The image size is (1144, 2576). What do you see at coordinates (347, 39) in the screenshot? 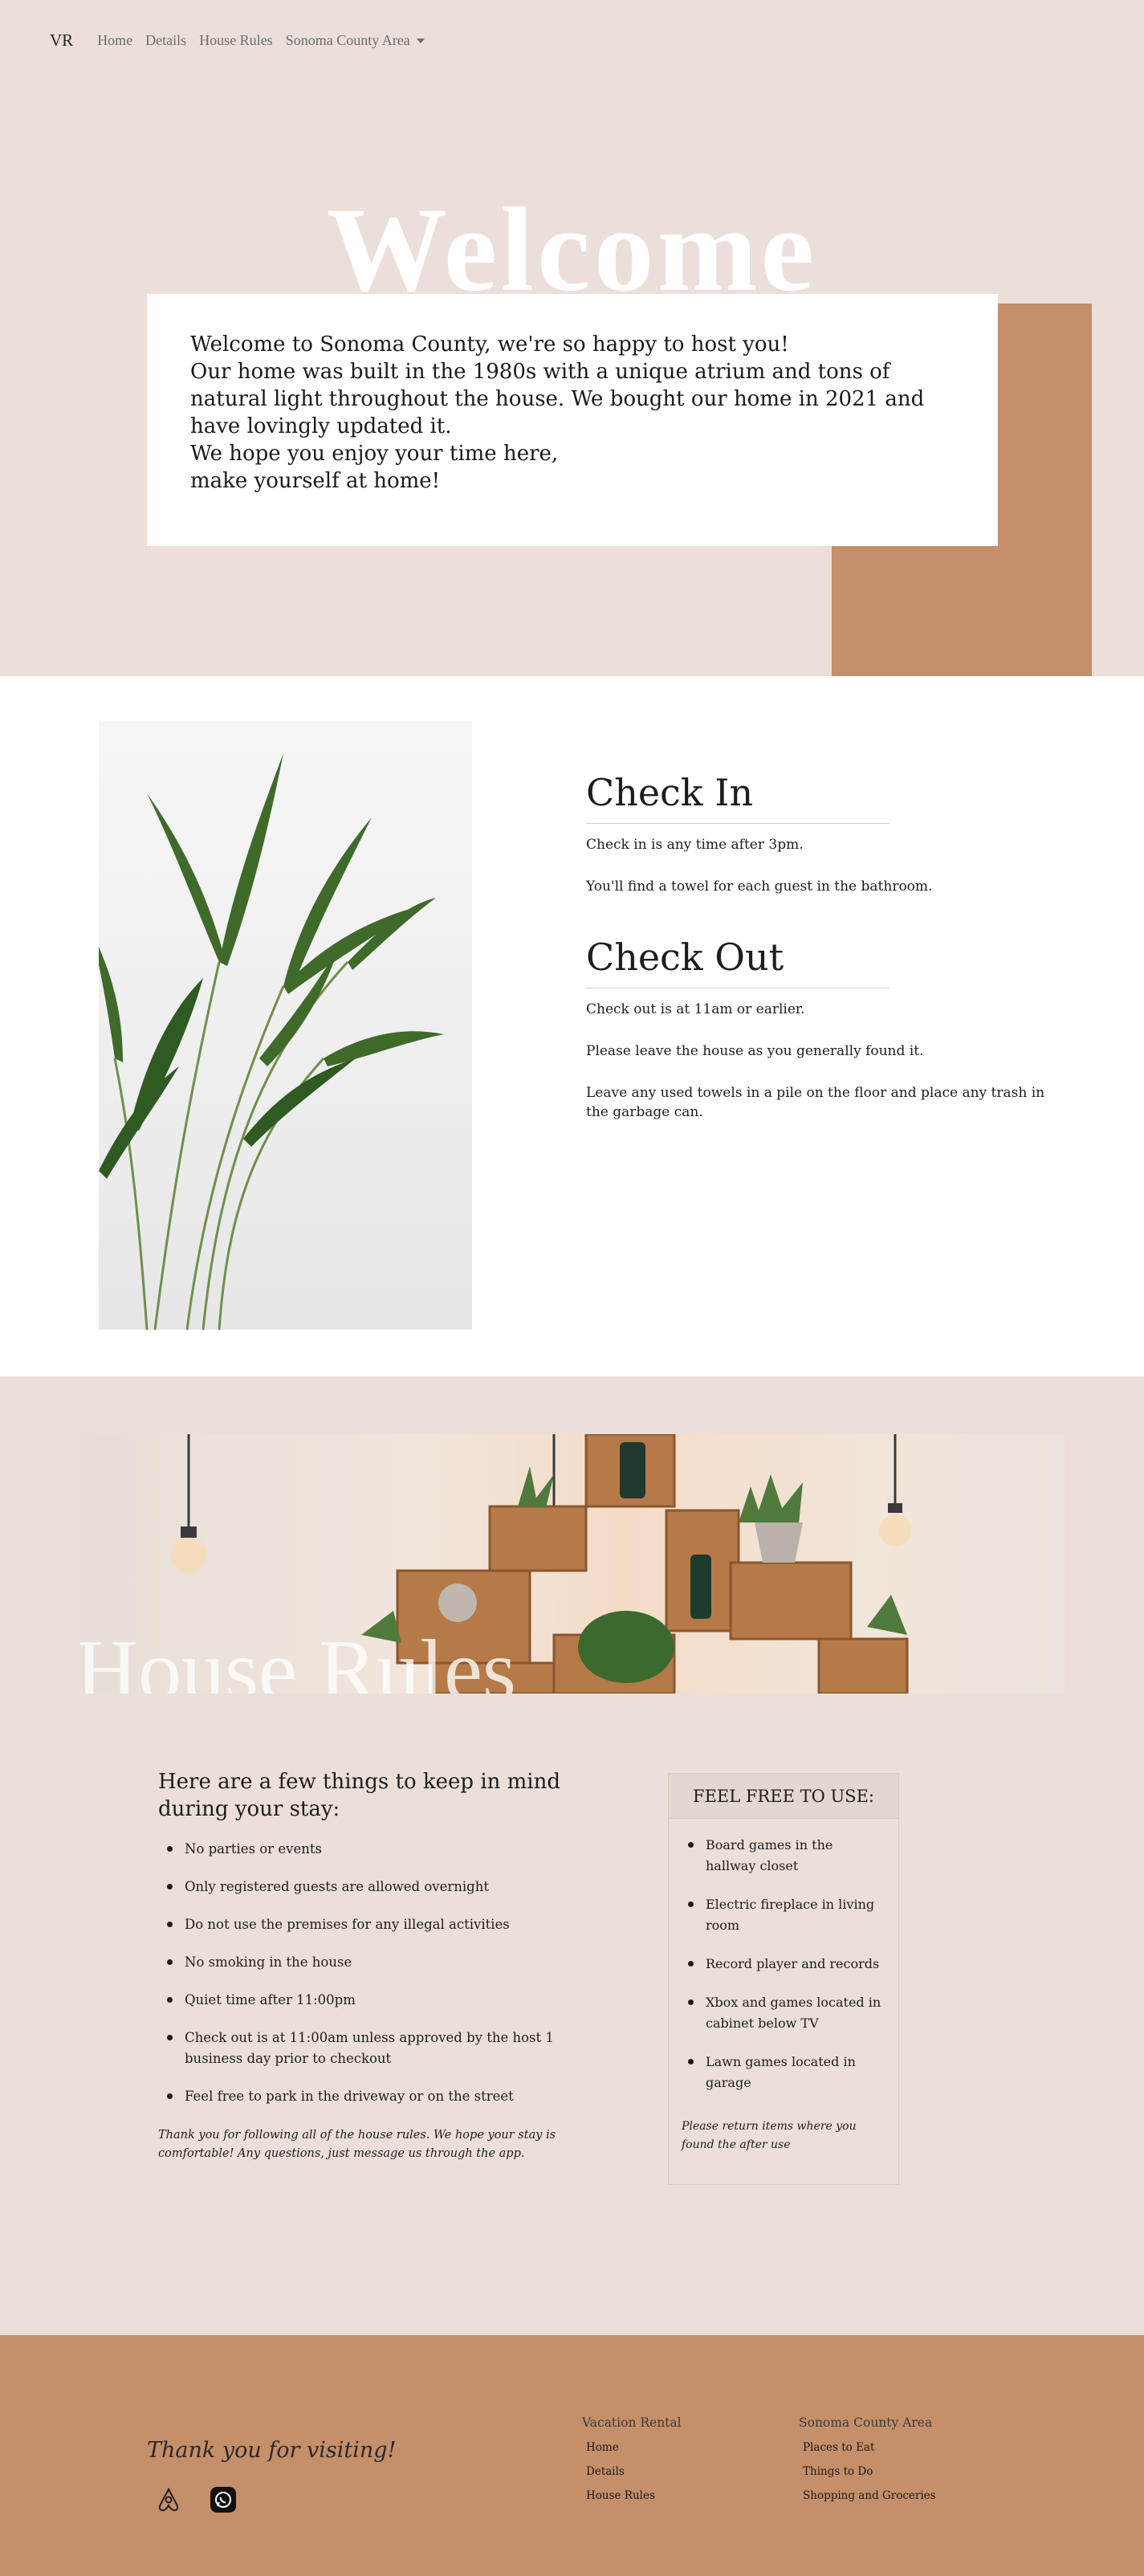
I see `nav-dropdown-label: Sonoma County Area` at bounding box center [347, 39].